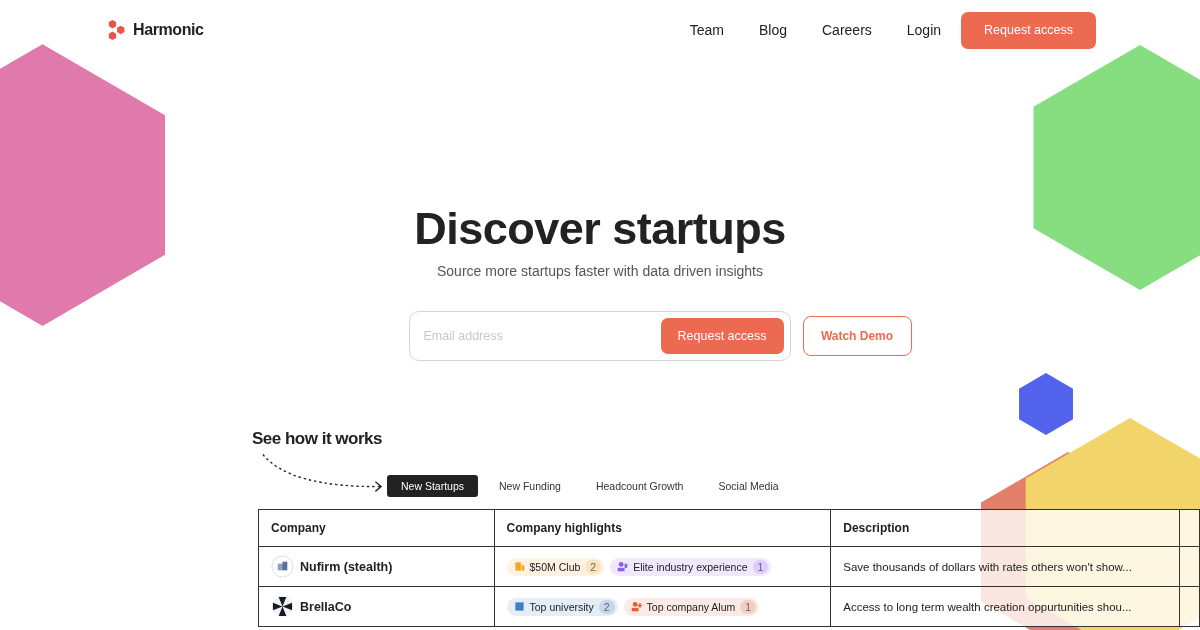 This screenshot has width=1200, height=630. Describe the element at coordinates (530, 486) in the screenshot. I see `tab: New Funding` at that location.